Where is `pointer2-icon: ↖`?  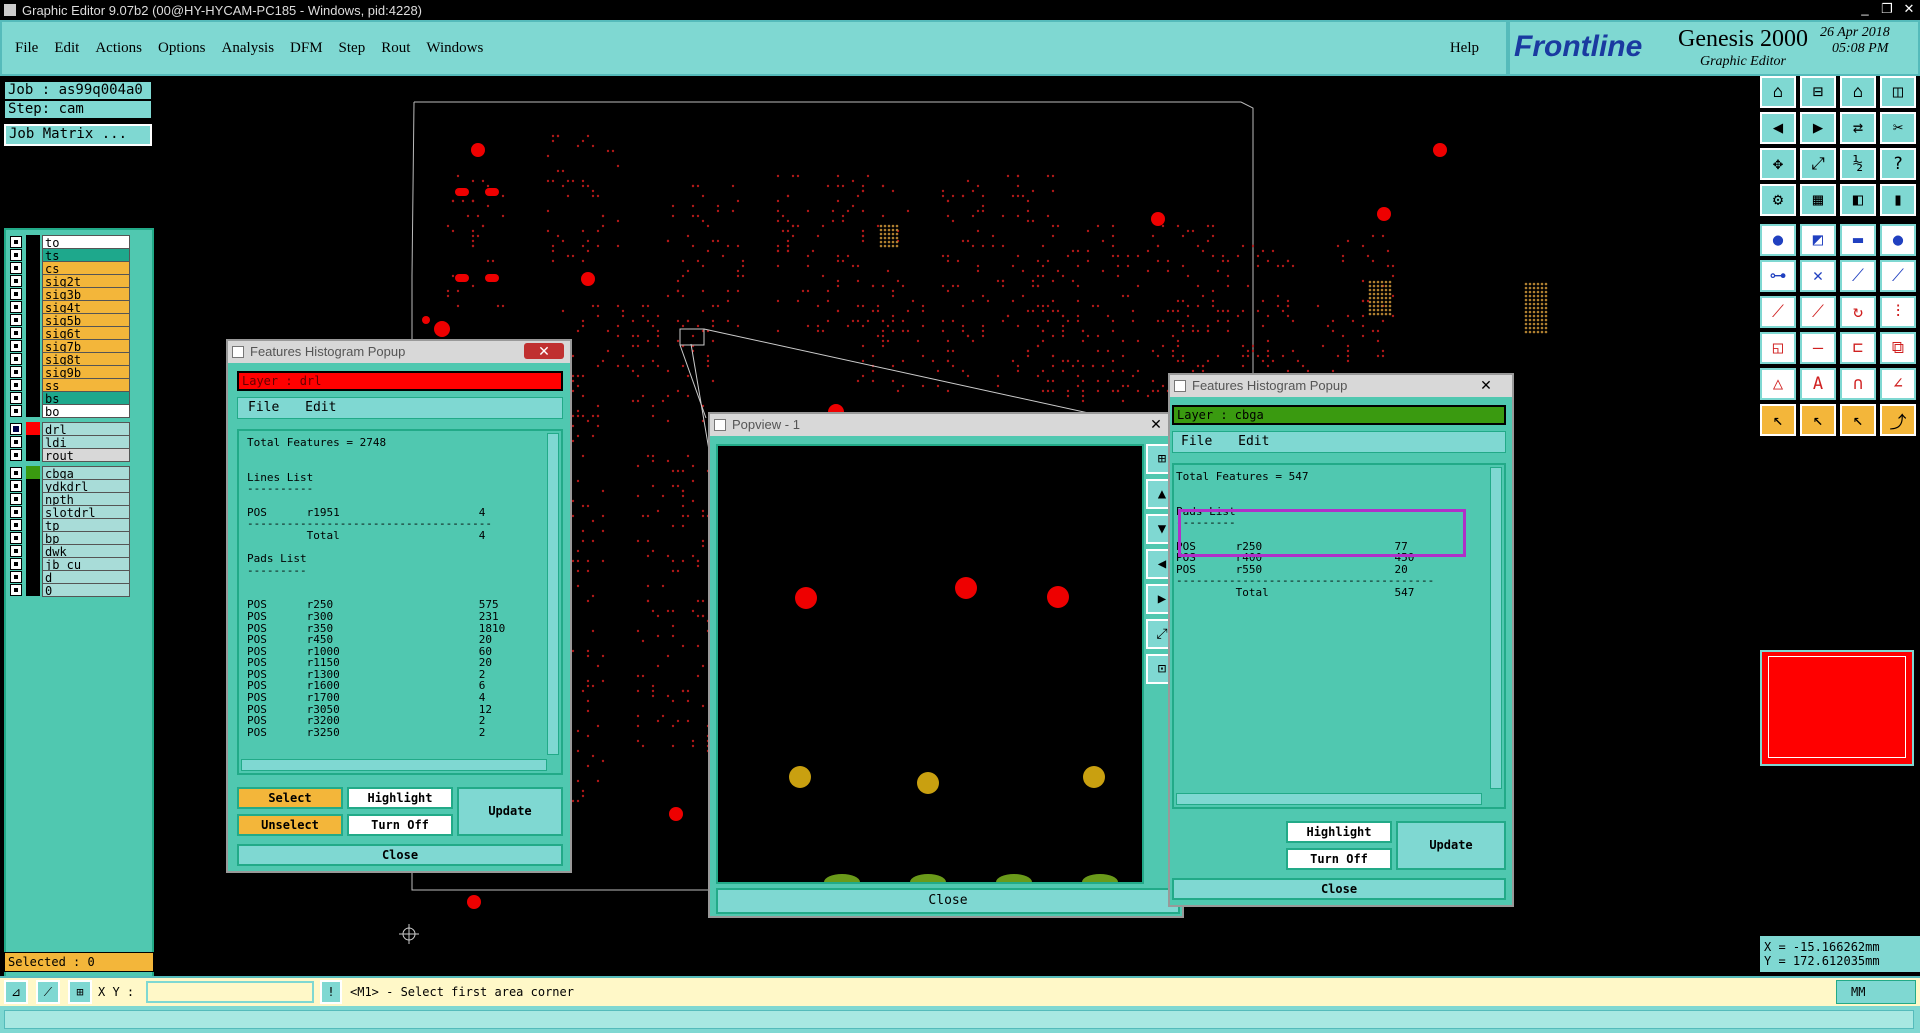 pointer2-icon: ↖ is located at coordinates (1818, 420).